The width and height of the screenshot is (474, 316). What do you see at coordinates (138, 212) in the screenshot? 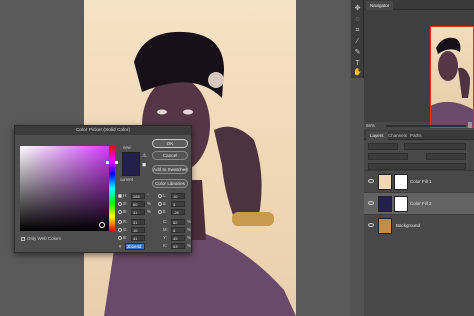
I see `brightness-input: 31` at bounding box center [138, 212].